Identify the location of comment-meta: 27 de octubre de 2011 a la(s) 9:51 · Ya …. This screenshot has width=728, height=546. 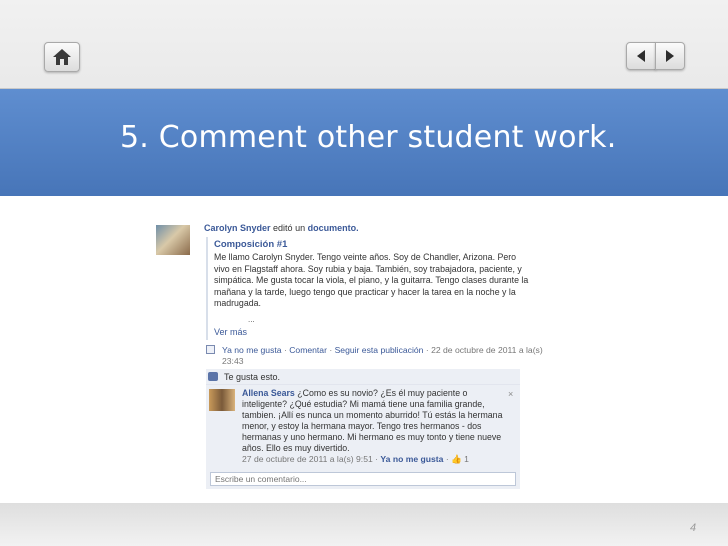
(379, 459).